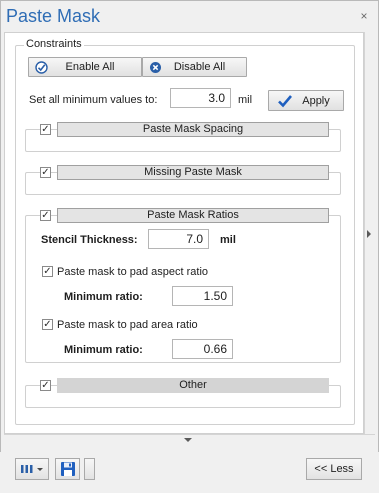  I want to click on expand-down-icon, so click(188, 440).